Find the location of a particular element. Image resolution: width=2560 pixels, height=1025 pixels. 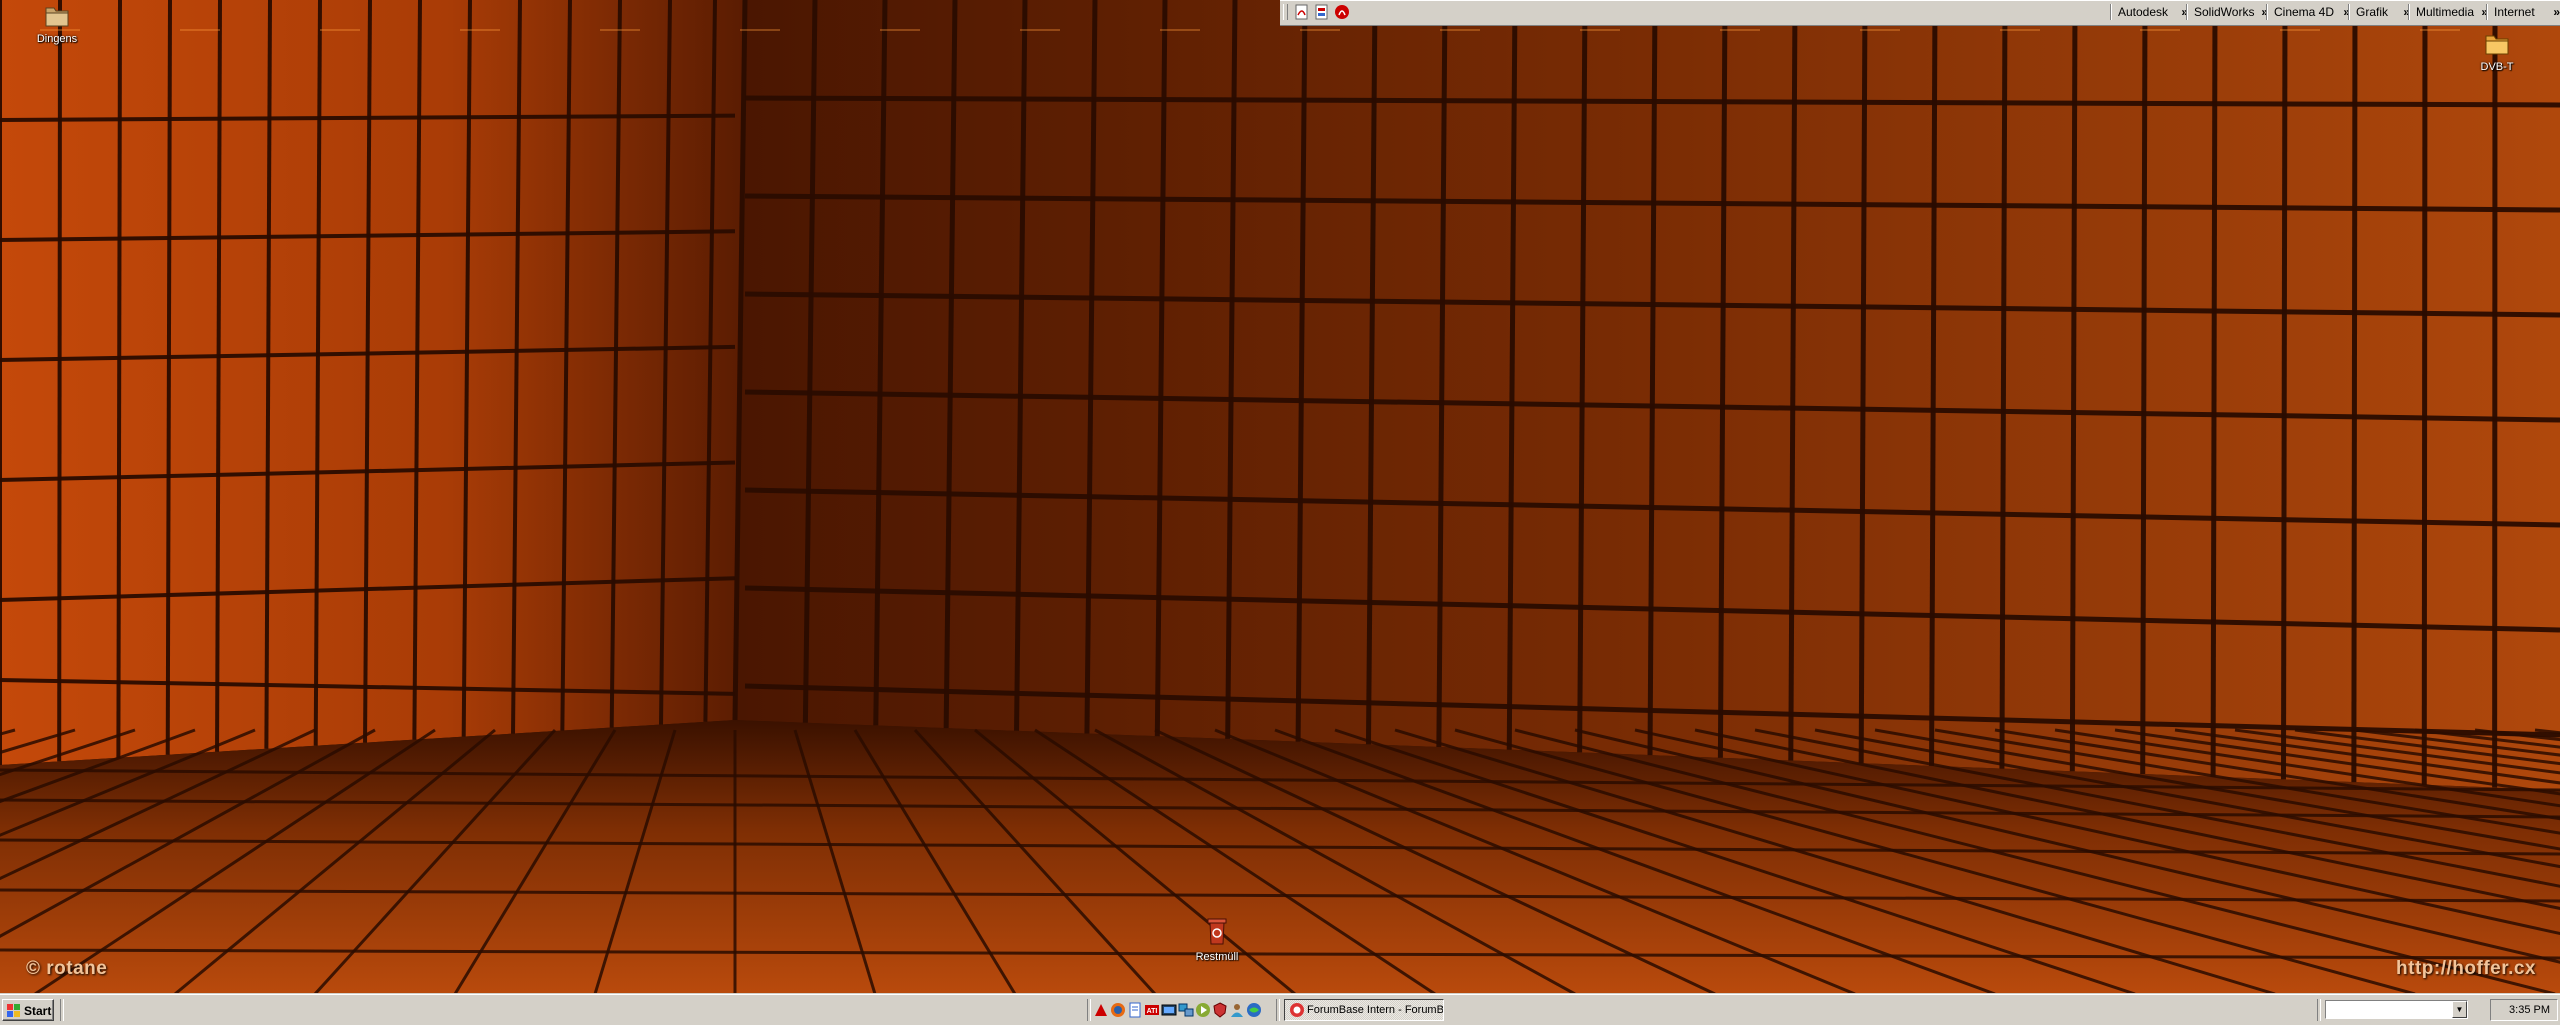

address-combobox: ▼ is located at coordinates (2396, 1009).